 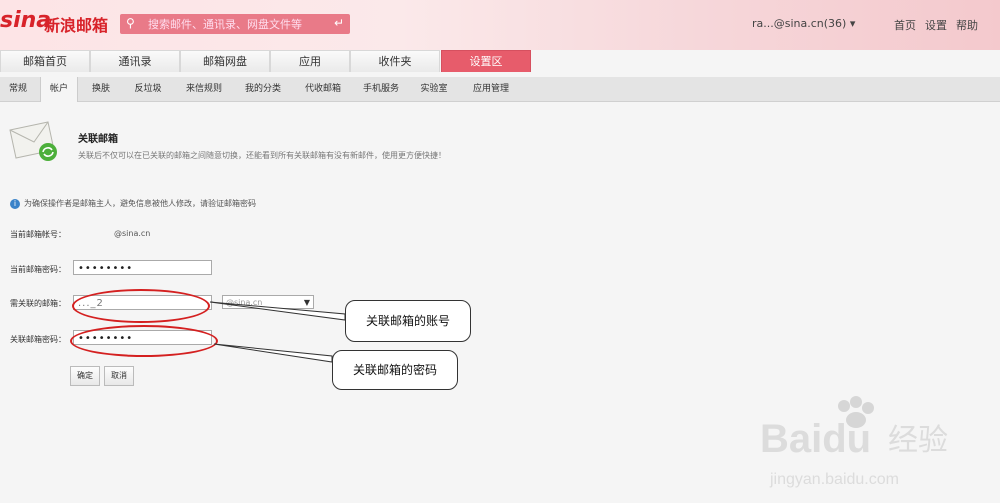 I want to click on baidu-jingyan-watermark: Baidu 经验 jingyan.baidu.com, so click(x=854, y=442).